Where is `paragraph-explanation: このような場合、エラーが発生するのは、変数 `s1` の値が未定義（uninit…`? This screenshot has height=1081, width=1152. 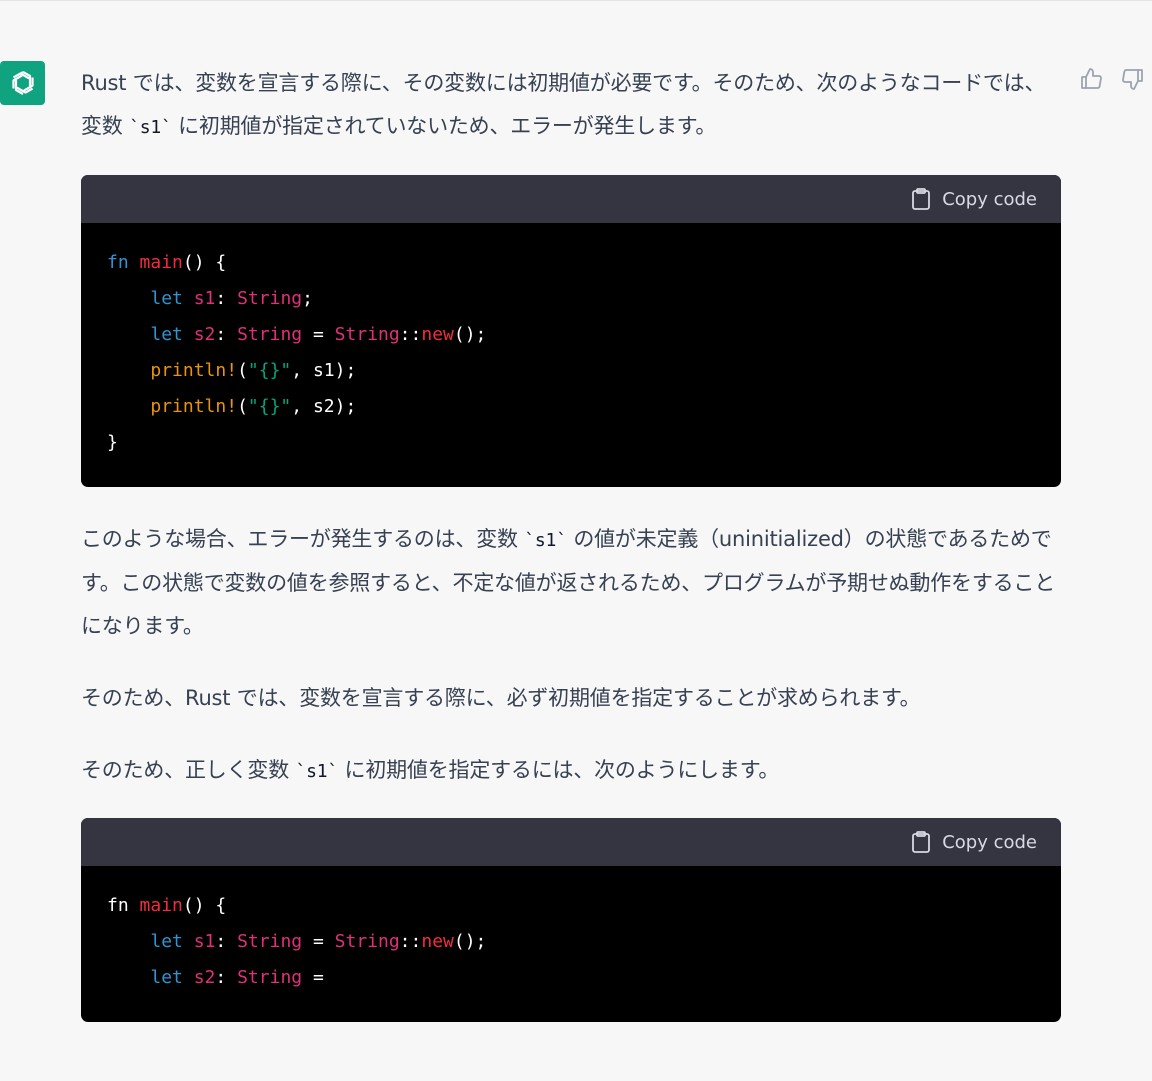 paragraph-explanation: このような場合、エラーが発生するのは、変数 `s1` の値が未定義（uninit… is located at coordinates (571, 583).